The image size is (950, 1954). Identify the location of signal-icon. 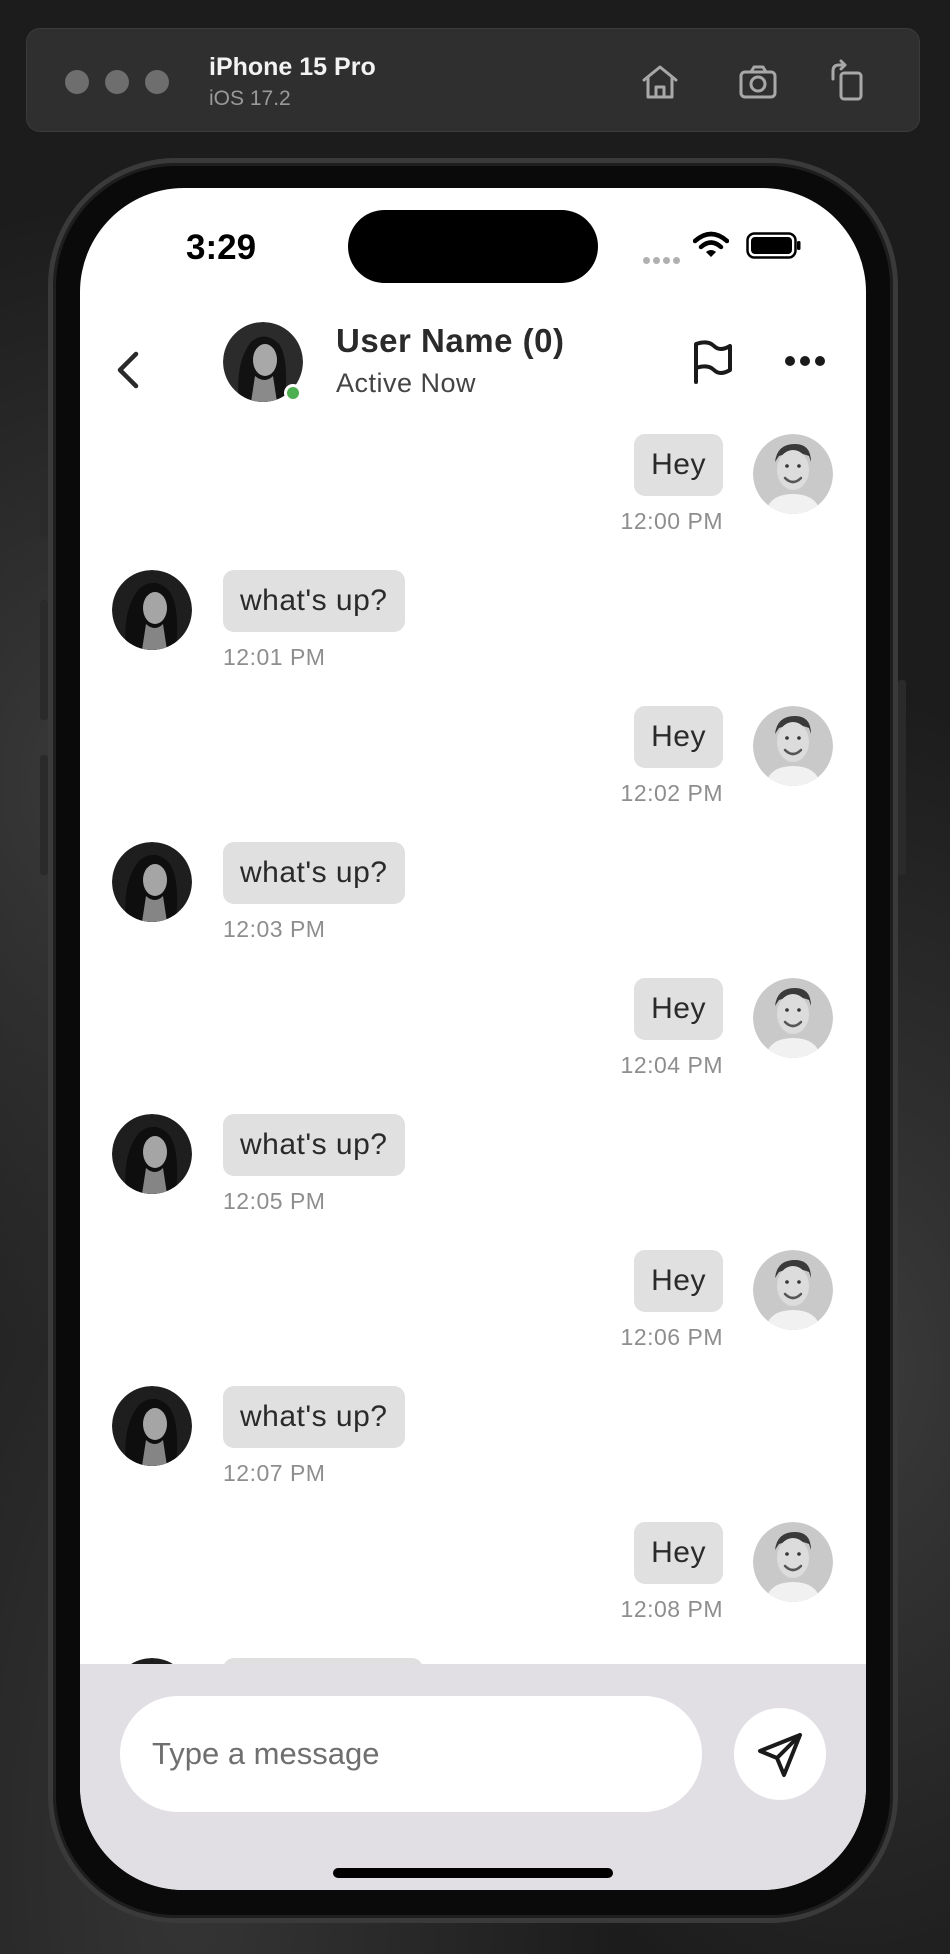
(663, 260).